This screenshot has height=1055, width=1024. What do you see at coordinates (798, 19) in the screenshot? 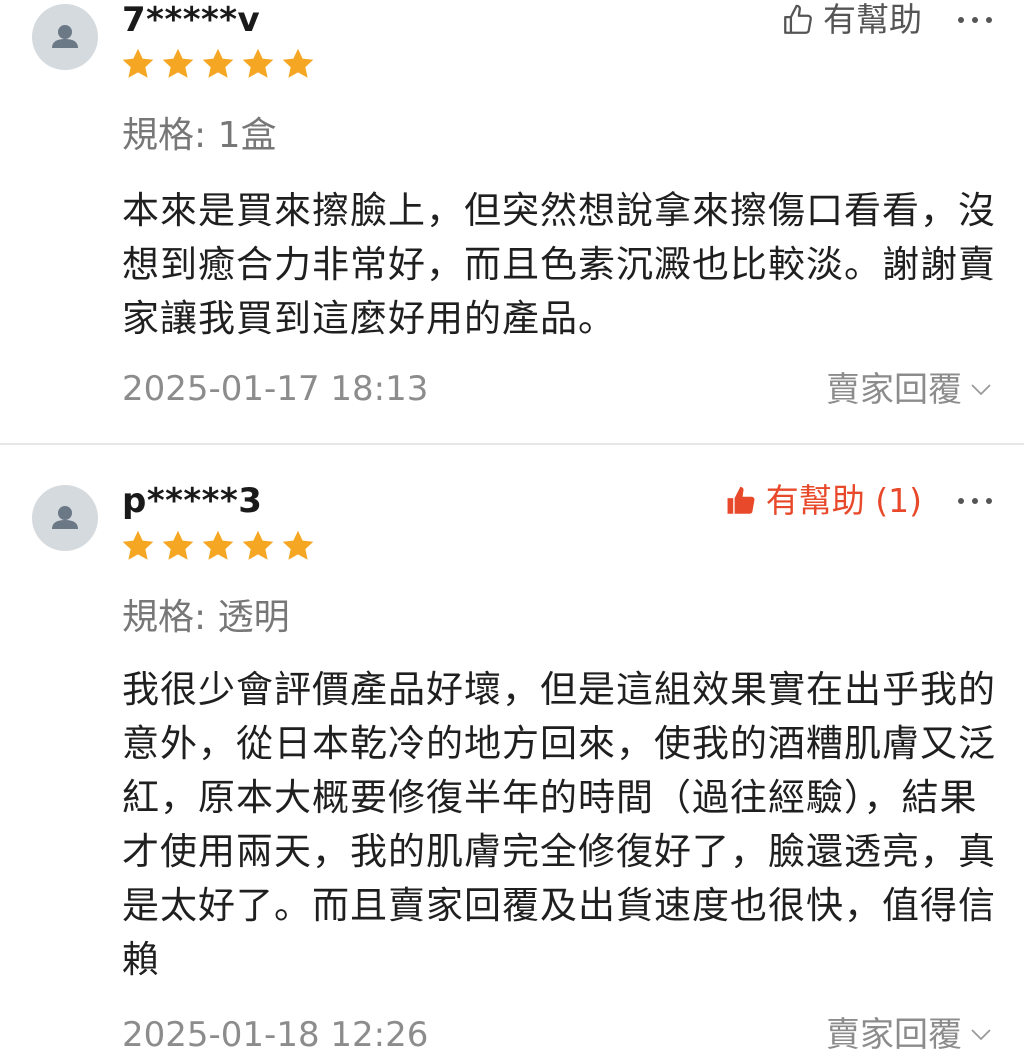
I see `thumbs-up-outline-icon` at bounding box center [798, 19].